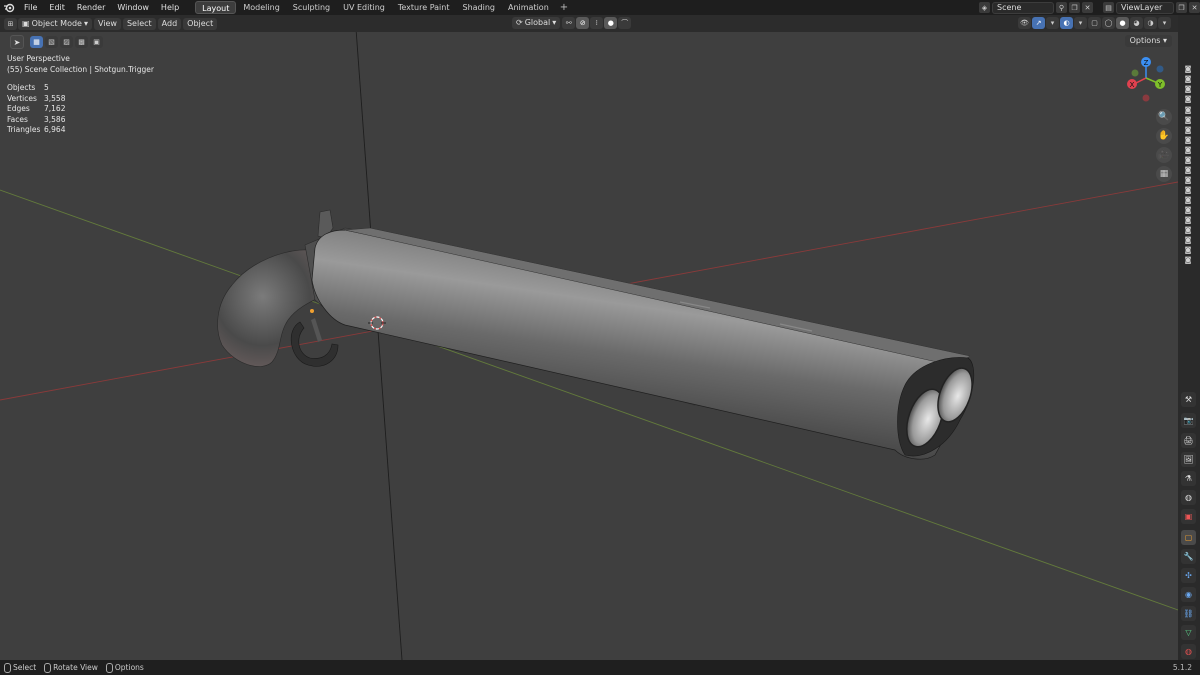 The image size is (1200, 675). Describe the element at coordinates (30, 7) in the screenshot. I see `menu-file: File` at that location.